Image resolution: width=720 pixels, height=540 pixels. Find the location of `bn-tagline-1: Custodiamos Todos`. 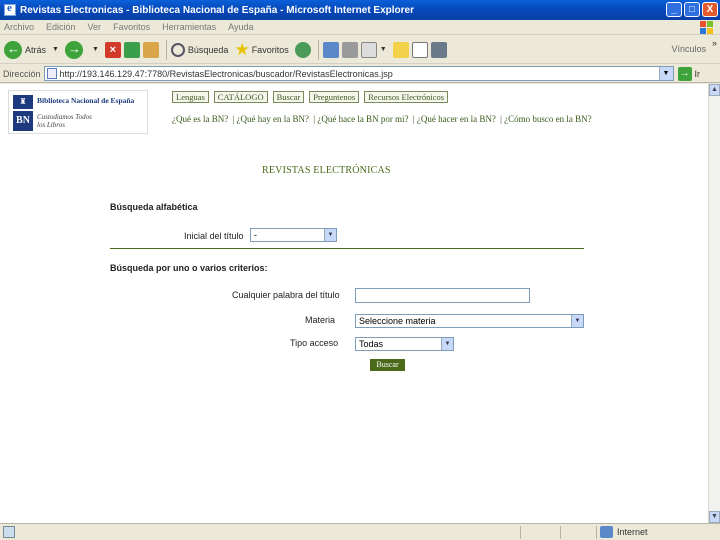

bn-tagline-1: Custodiamos Todos is located at coordinates (64, 117).